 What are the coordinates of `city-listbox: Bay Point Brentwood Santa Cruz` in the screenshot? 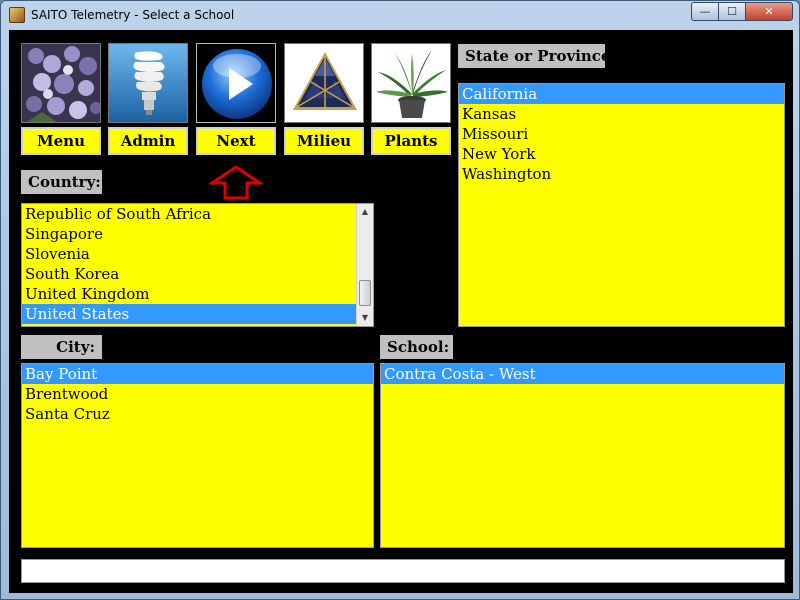 It's located at (197, 455).